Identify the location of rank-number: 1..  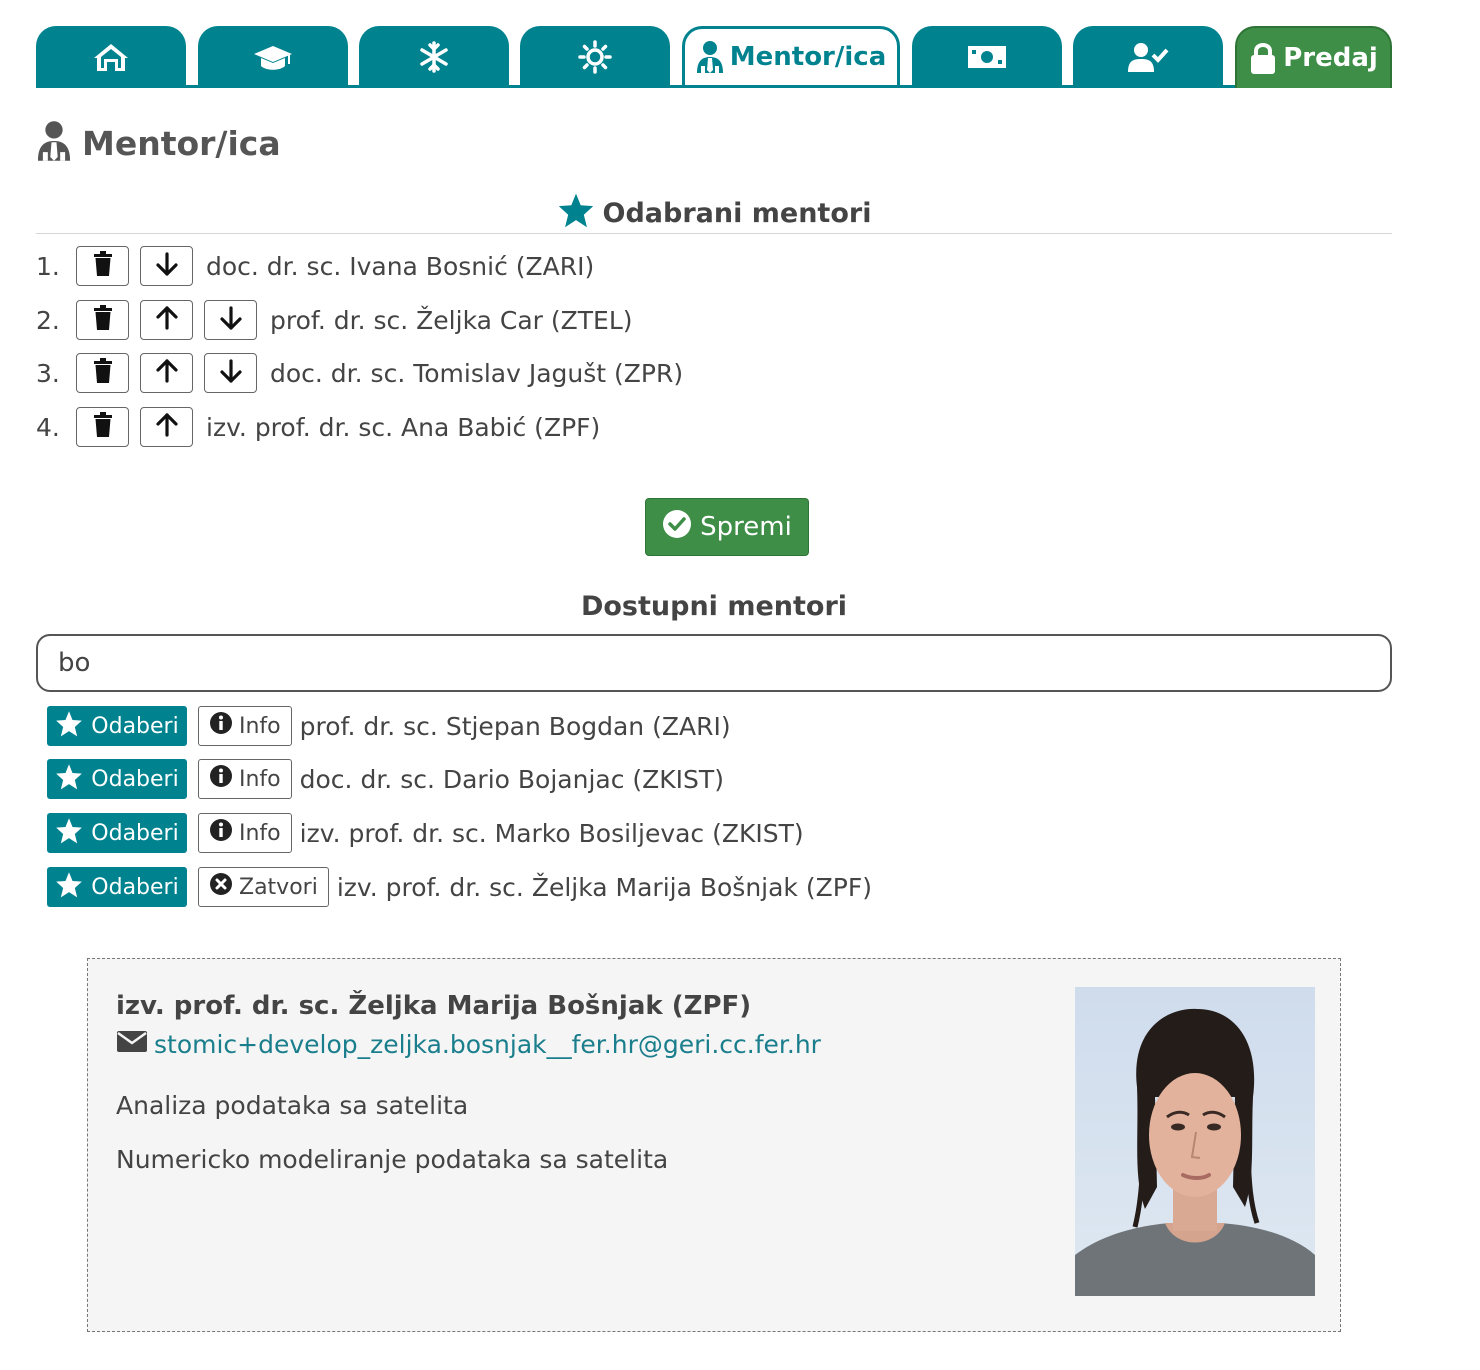
(48, 266).